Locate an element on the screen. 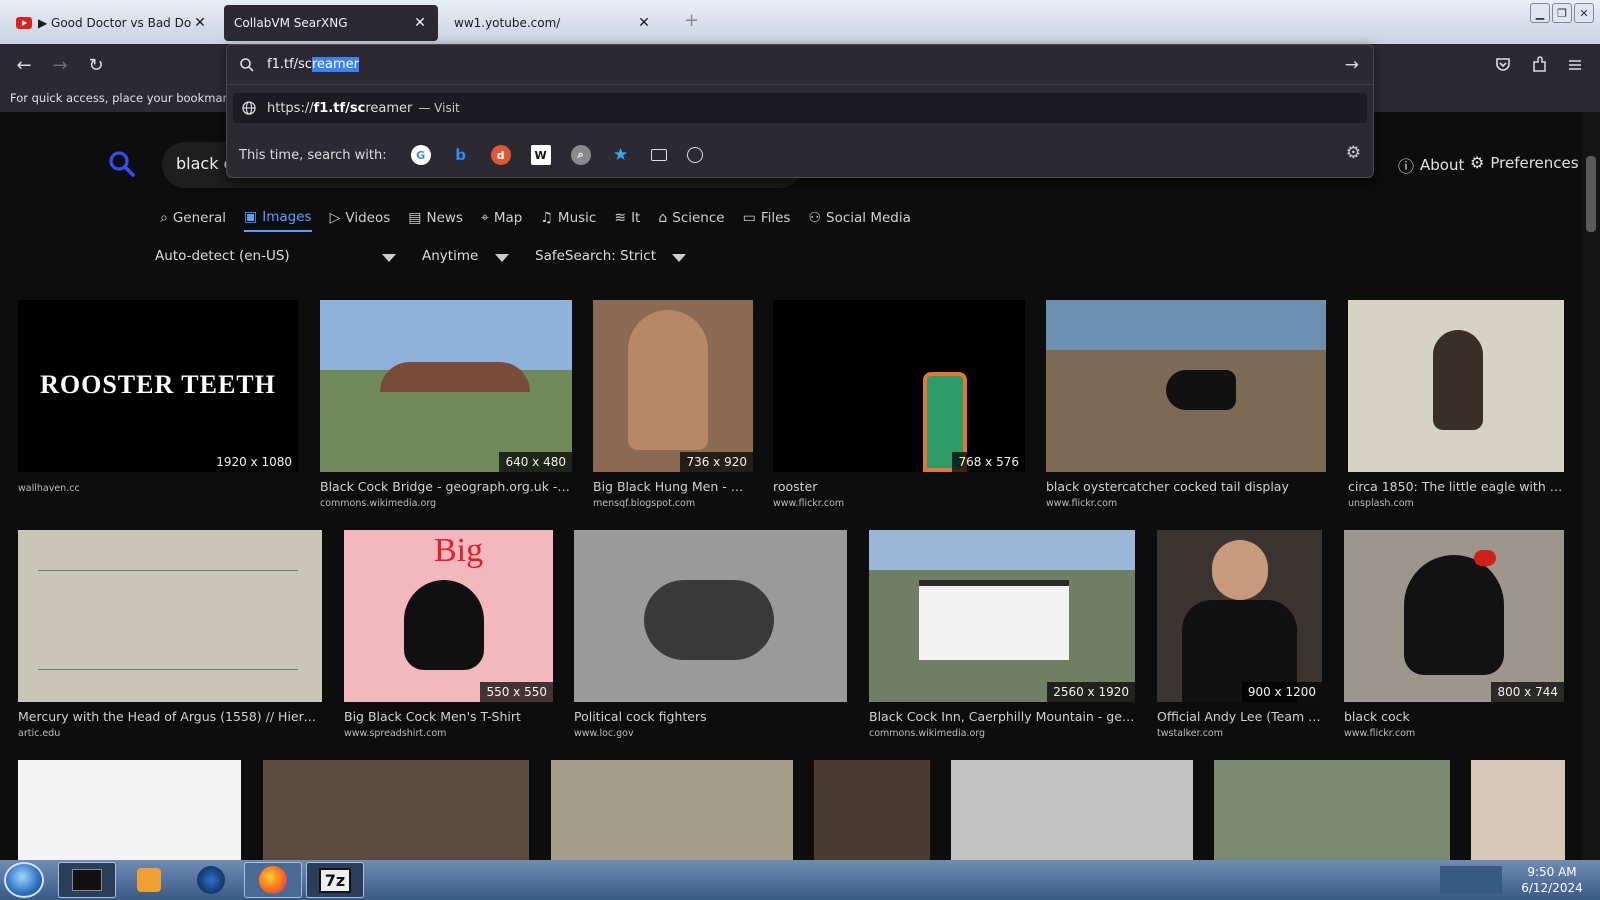  tab-map: ⌖ Map is located at coordinates (501, 218).